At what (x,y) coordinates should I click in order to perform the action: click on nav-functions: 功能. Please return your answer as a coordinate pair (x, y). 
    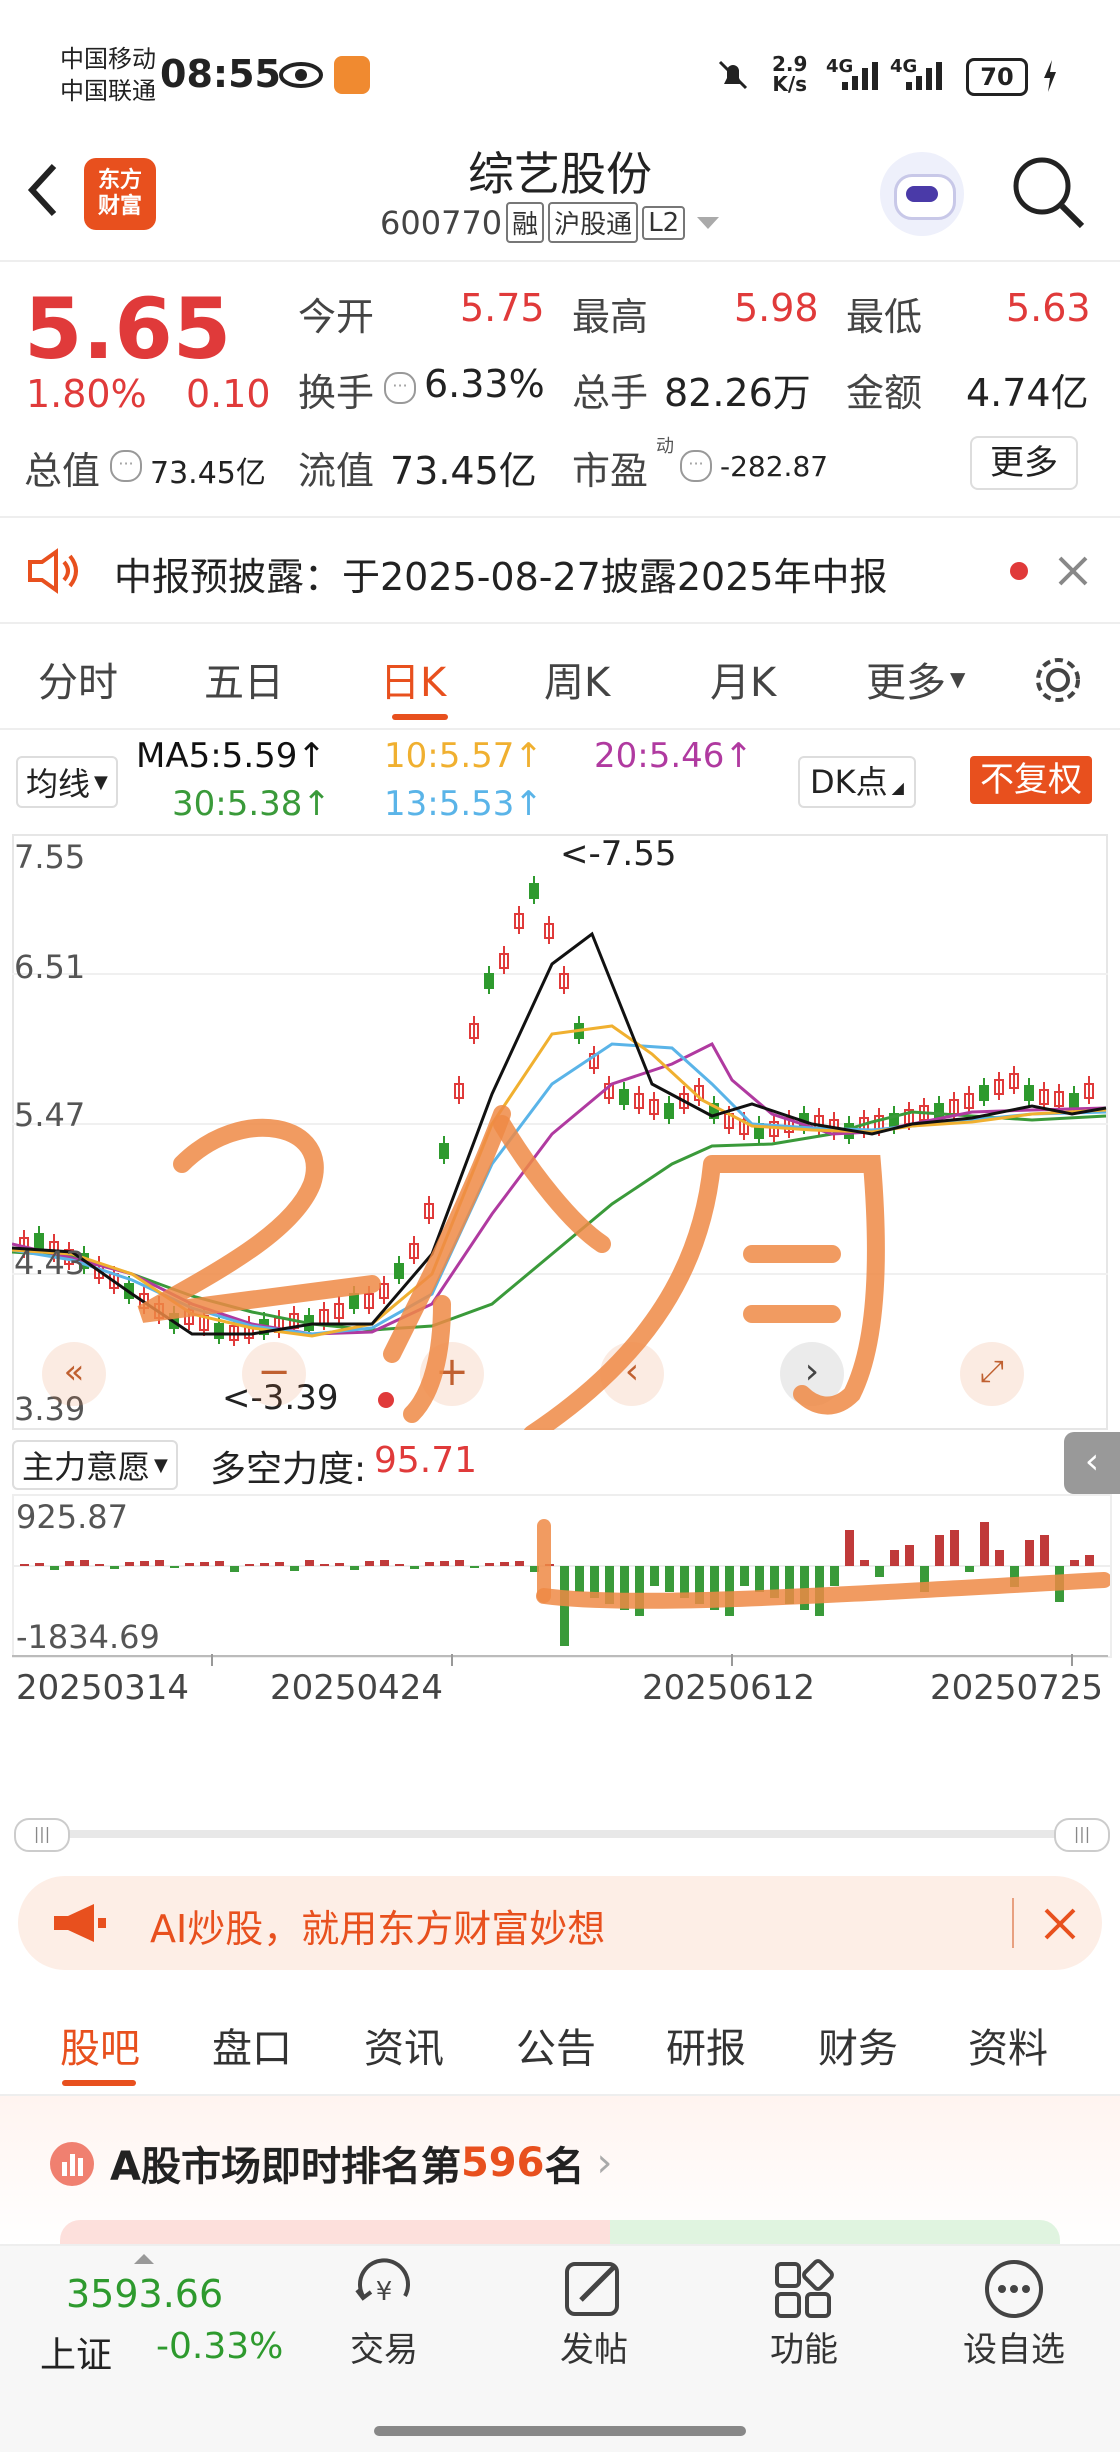
    Looking at the image, I should click on (804, 2313).